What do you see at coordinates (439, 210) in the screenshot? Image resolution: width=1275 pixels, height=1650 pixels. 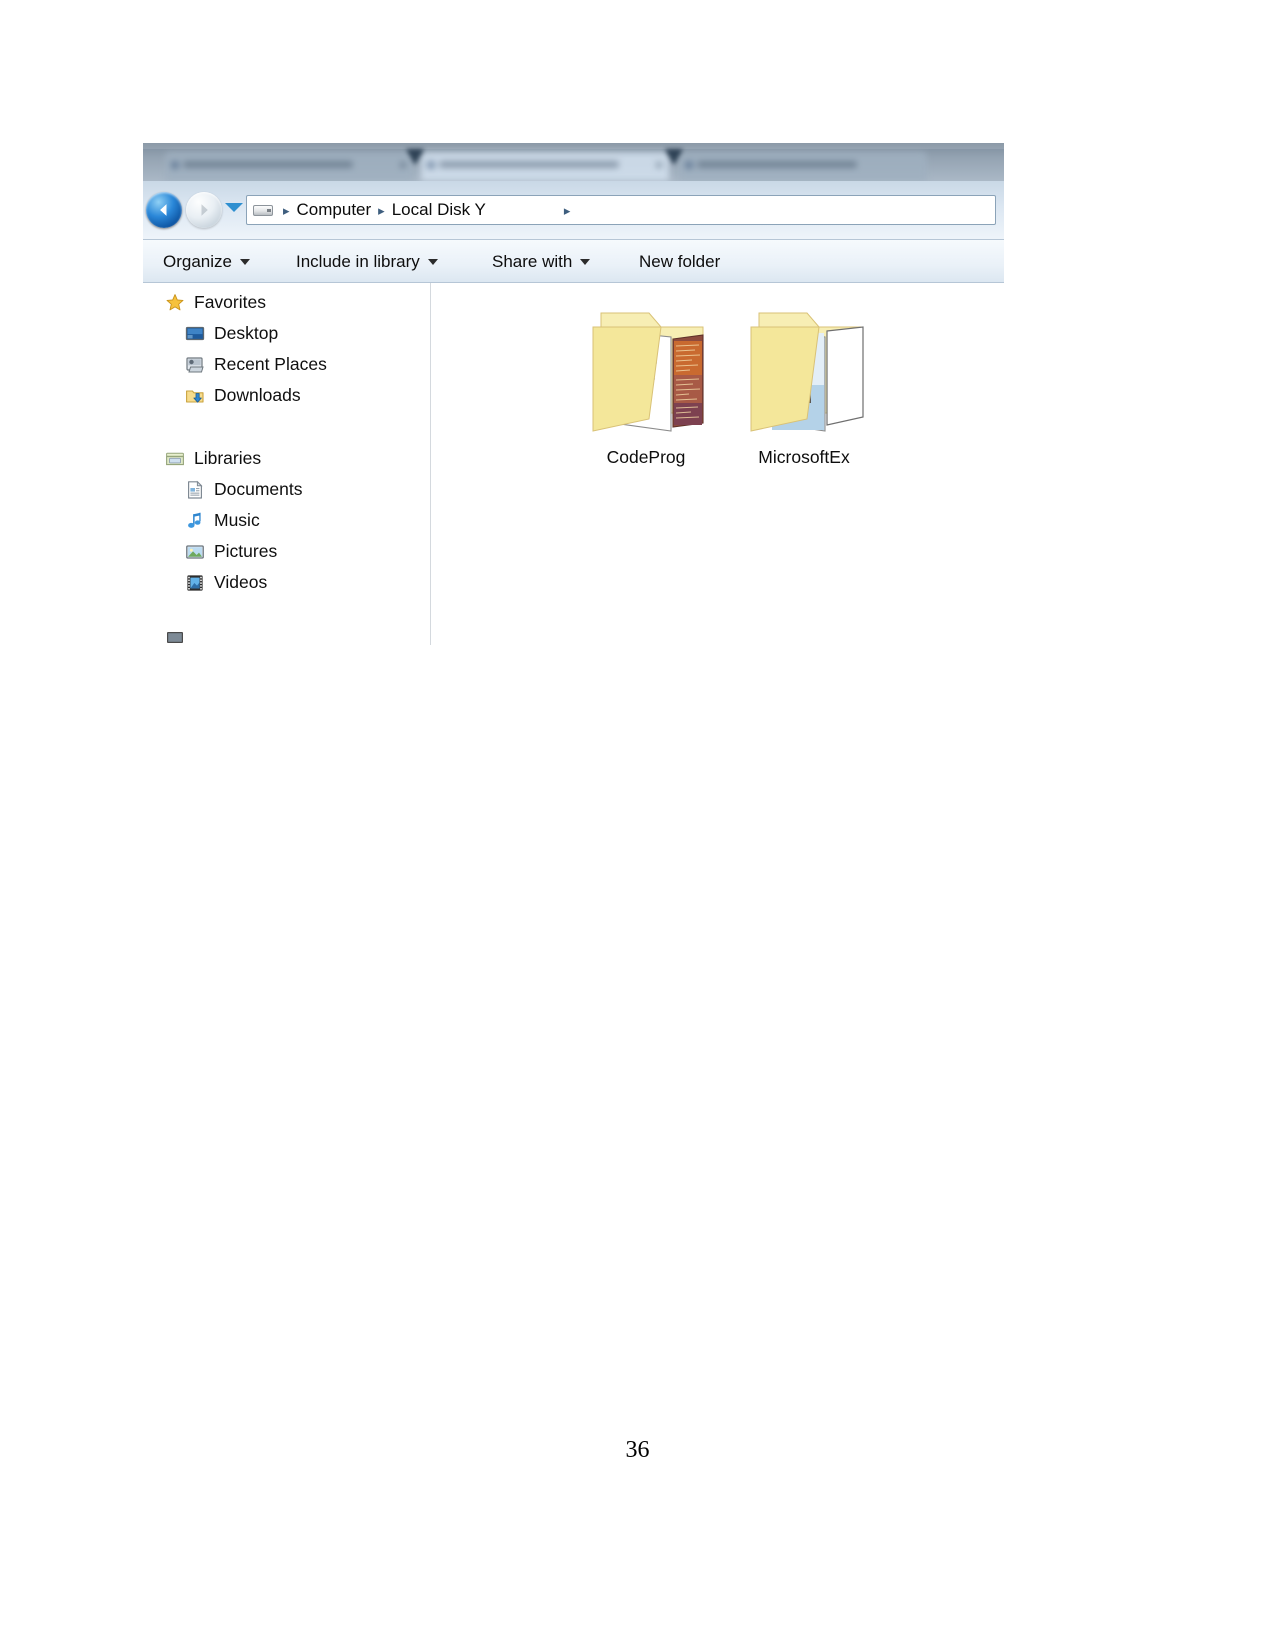 I see `breadcrumb-local-disk-y: Local Disk Y` at bounding box center [439, 210].